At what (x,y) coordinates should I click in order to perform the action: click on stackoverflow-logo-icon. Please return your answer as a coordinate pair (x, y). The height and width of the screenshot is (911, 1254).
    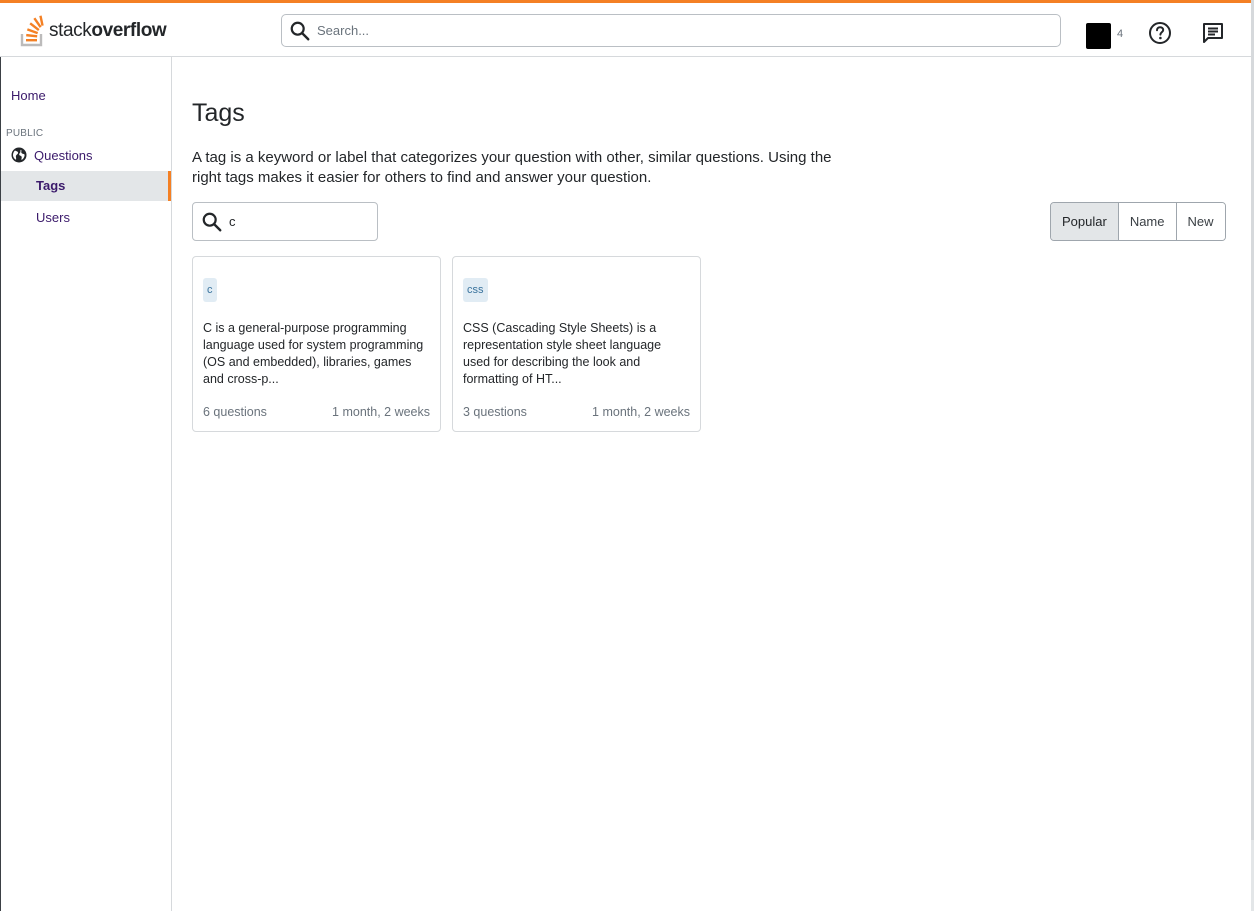
    Looking at the image, I should click on (32, 31).